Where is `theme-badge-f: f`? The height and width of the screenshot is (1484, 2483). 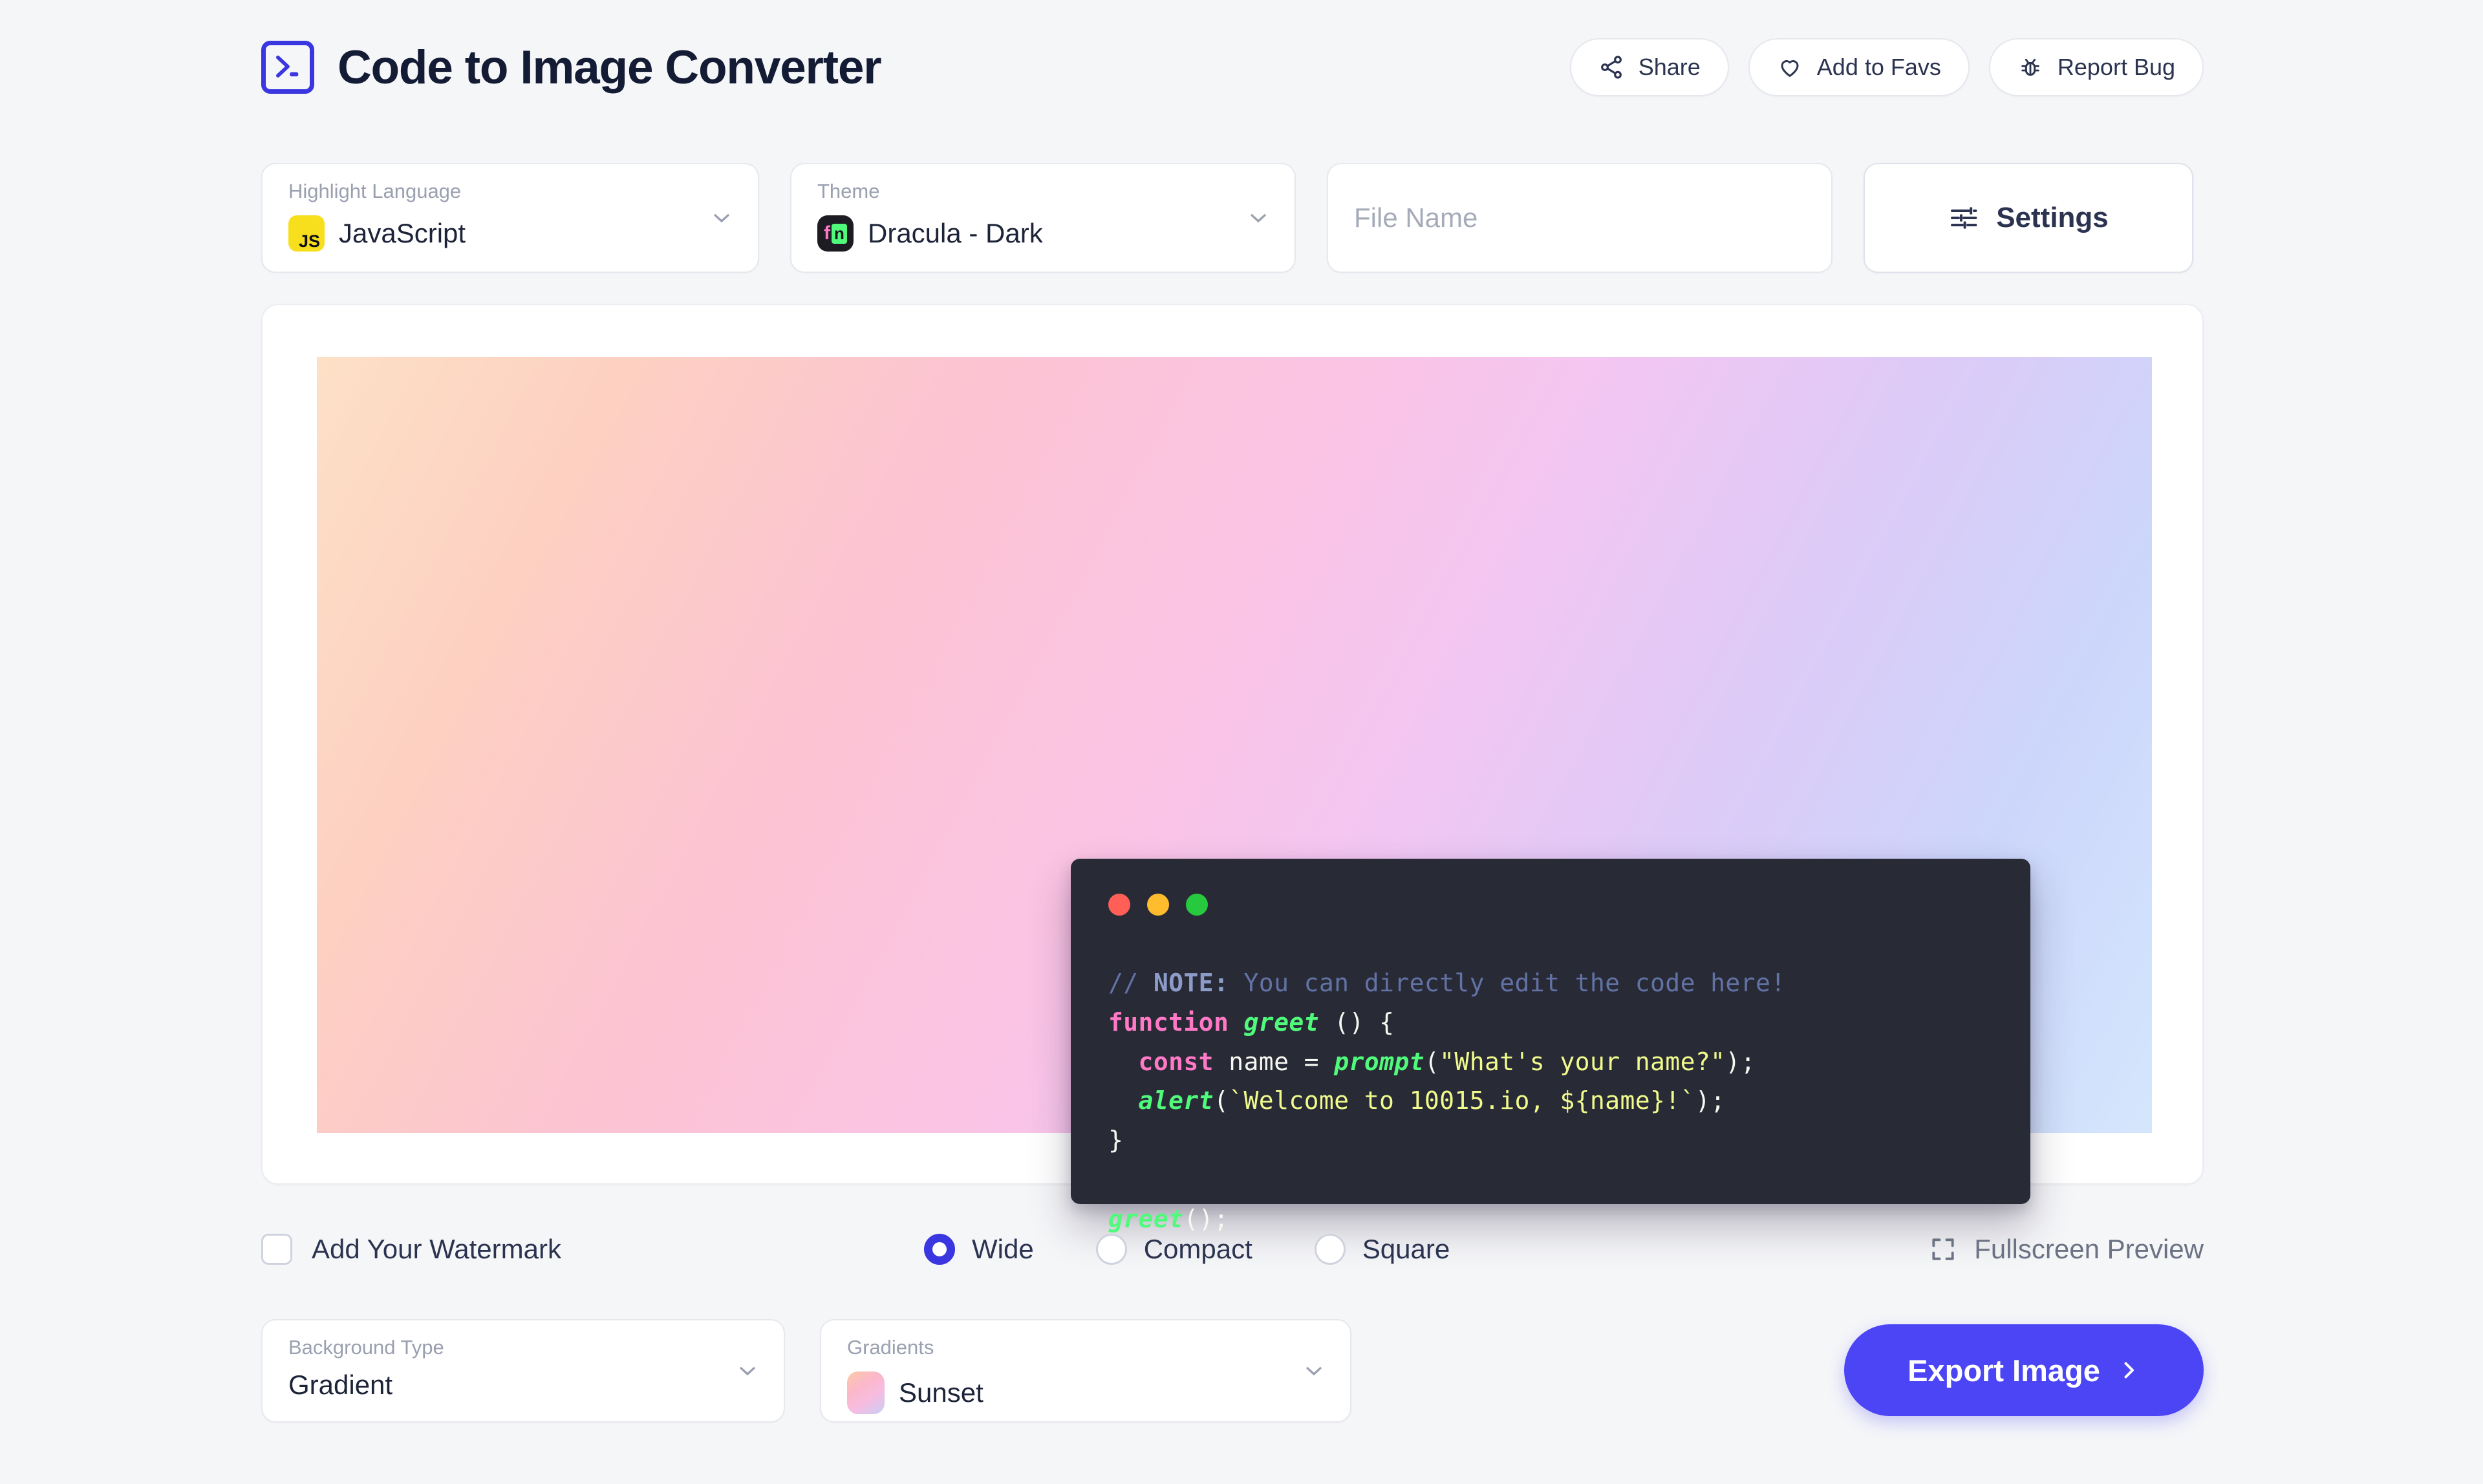
theme-badge-f: f is located at coordinates (827, 233).